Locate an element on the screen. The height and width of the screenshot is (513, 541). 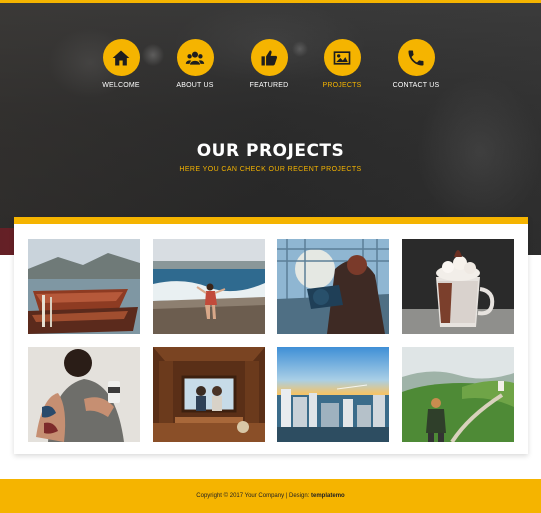
nav-item-about-us: ABOUT US is located at coordinates (195, 64).